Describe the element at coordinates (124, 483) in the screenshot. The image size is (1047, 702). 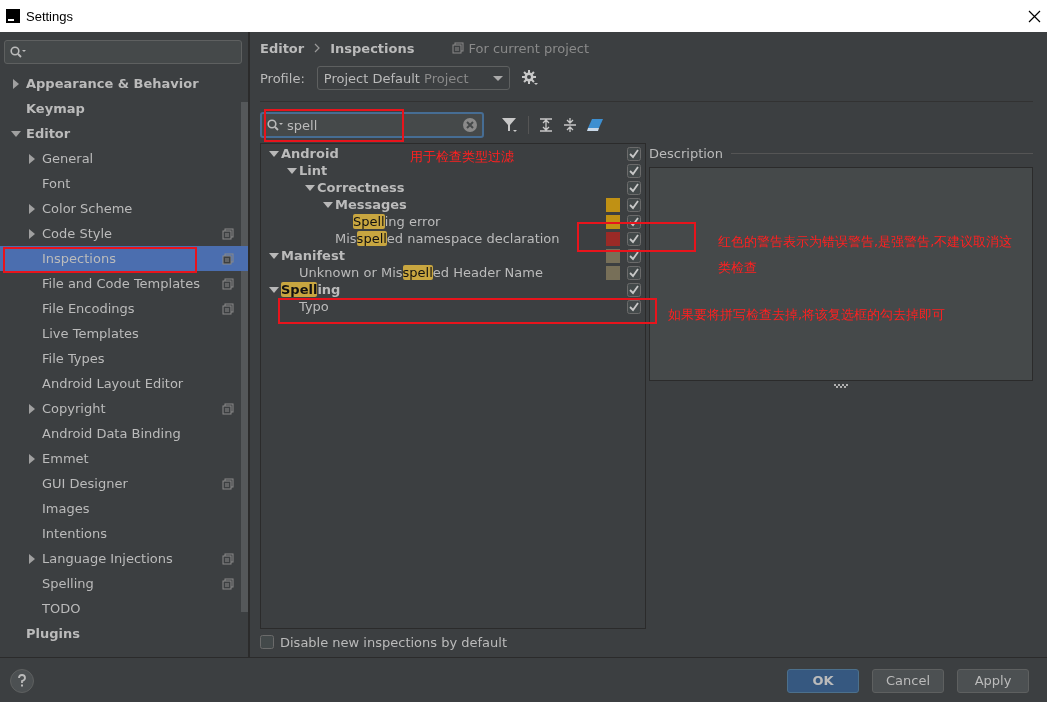
I see `settings-nav-item: GUI Designer` at that location.